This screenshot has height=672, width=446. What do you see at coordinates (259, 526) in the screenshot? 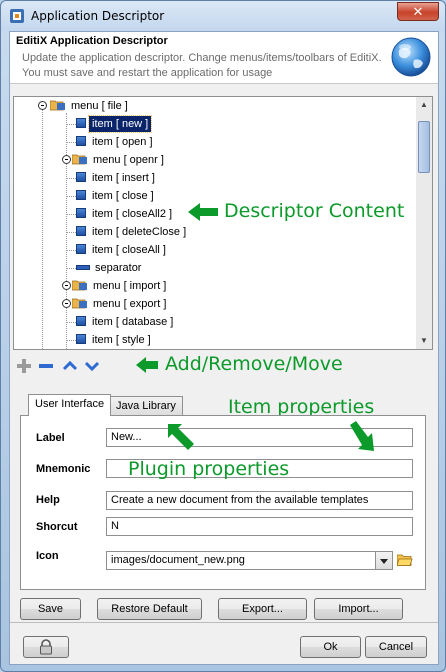
I see `shortcut-field: N` at bounding box center [259, 526].